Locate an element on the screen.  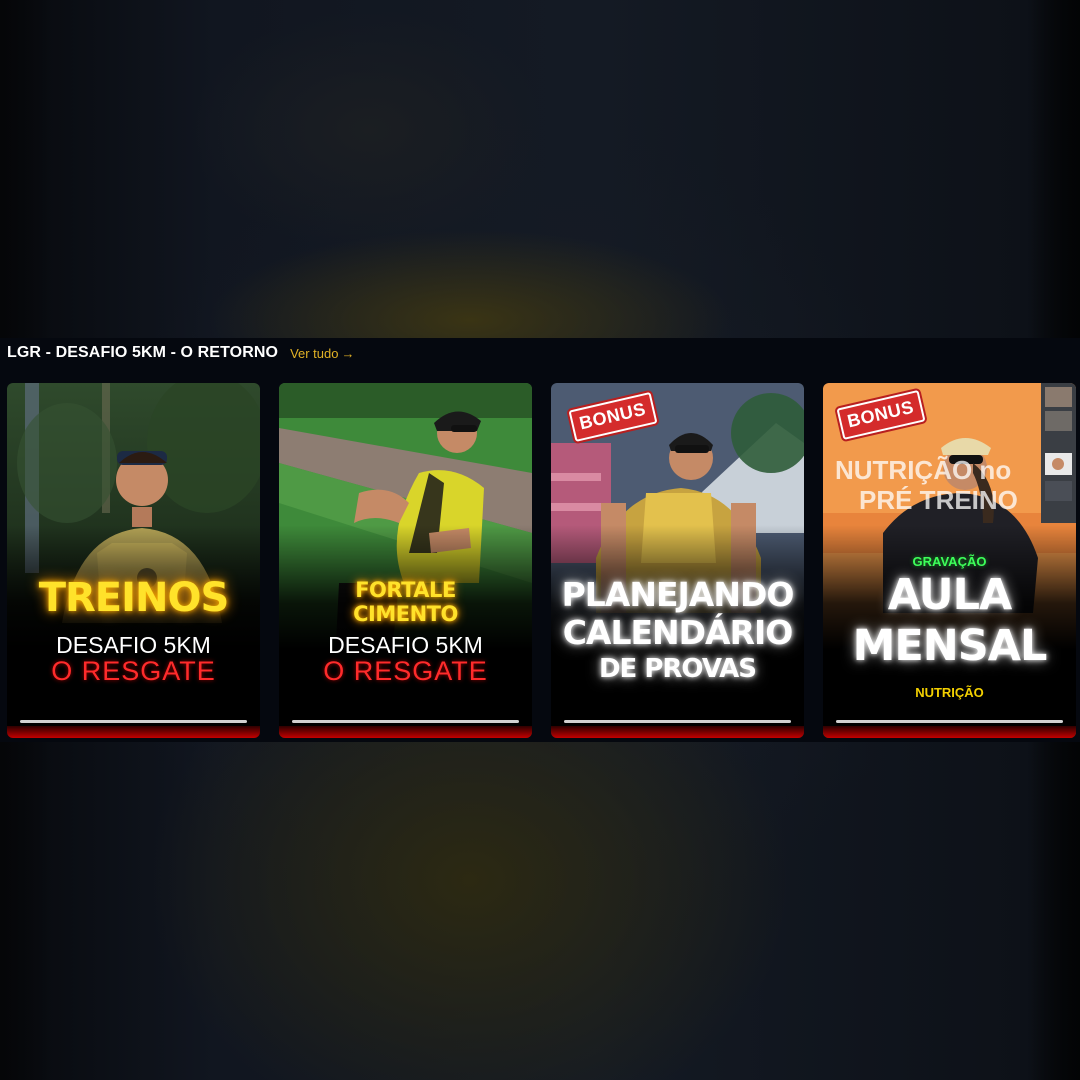
slide-text-line-1: NUTRIÇÃO no is located at coordinates (923, 470).